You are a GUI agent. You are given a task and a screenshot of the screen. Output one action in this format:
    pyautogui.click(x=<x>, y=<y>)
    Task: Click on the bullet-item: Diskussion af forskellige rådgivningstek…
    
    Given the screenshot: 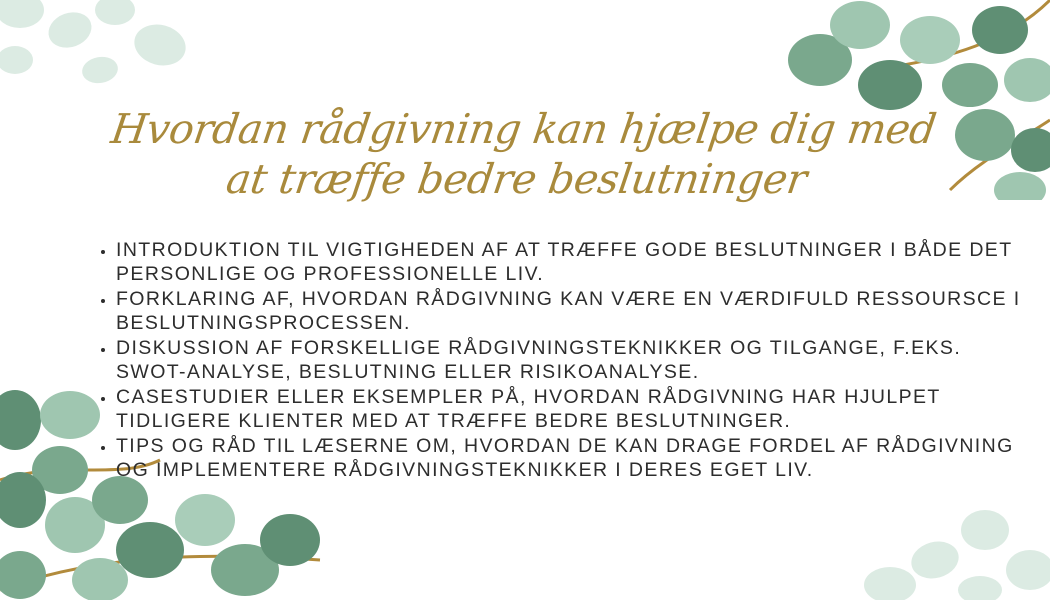 What is the action you would take?
    pyautogui.click(x=576, y=360)
    